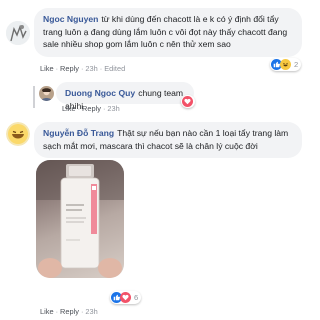 The image size is (320, 320). What do you see at coordinates (100, 93) in the screenshot?
I see `comment-author: Duong Ngoc Quy` at bounding box center [100, 93].